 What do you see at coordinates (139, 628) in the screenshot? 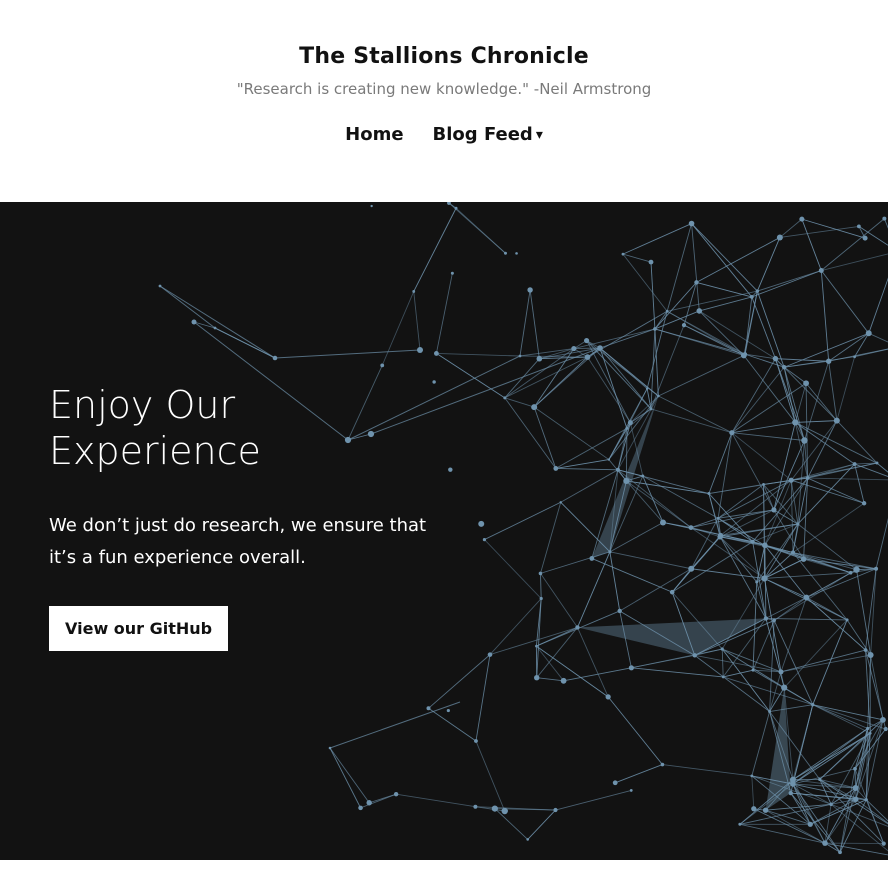
I see `view-github-button: View our GitHub` at bounding box center [139, 628].